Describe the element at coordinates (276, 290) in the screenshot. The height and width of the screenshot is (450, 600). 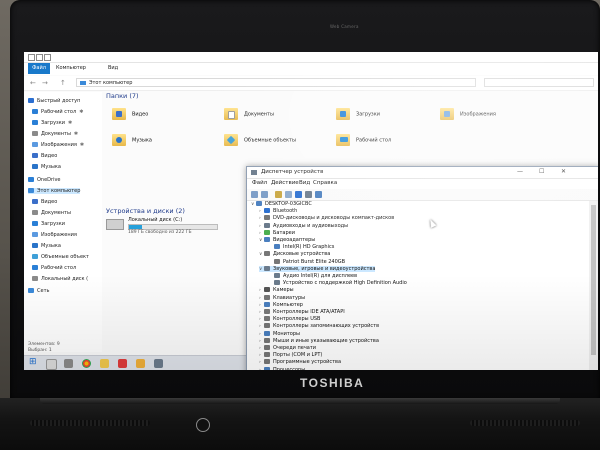
I see `device-tree-item: › Камеры` at that location.